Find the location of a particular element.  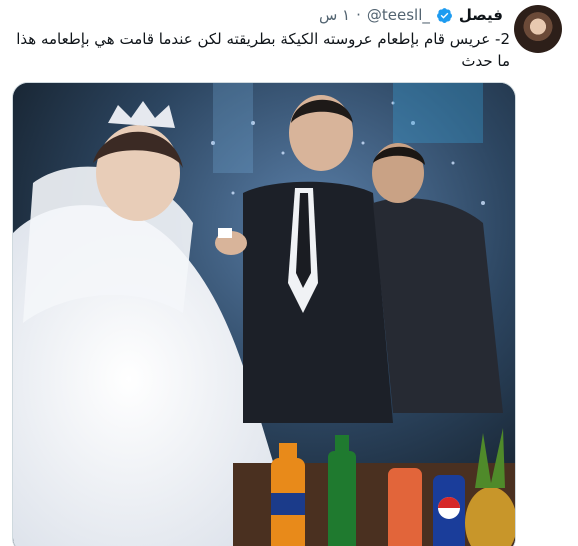

tweet-timestamp: ١ س is located at coordinates (334, 15).